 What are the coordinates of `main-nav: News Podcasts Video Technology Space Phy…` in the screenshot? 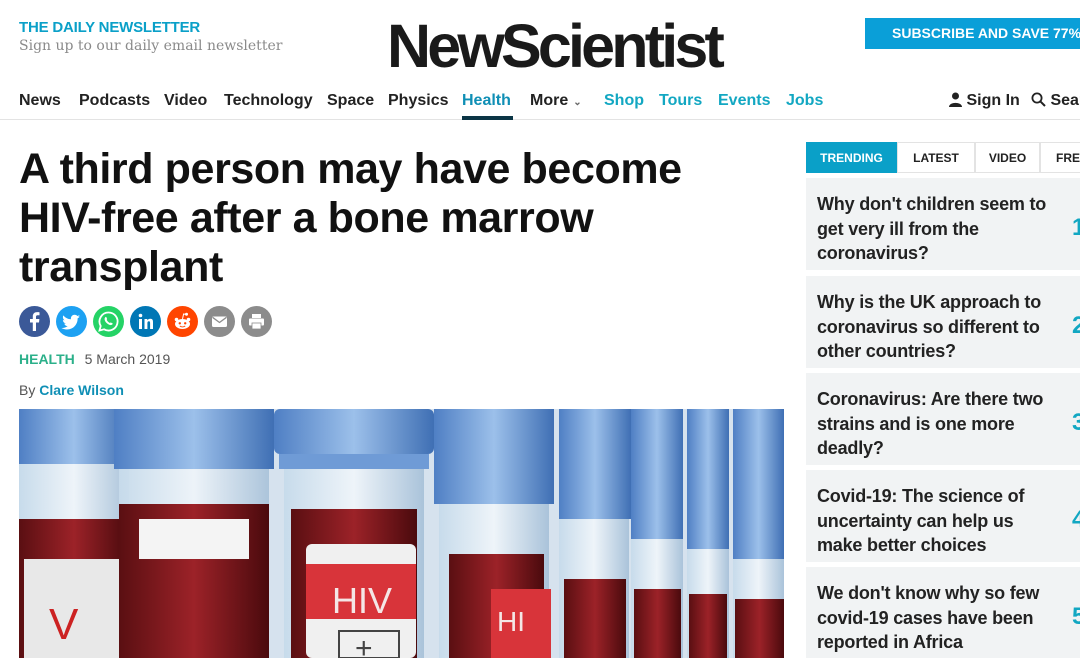 It's located at (540, 102).